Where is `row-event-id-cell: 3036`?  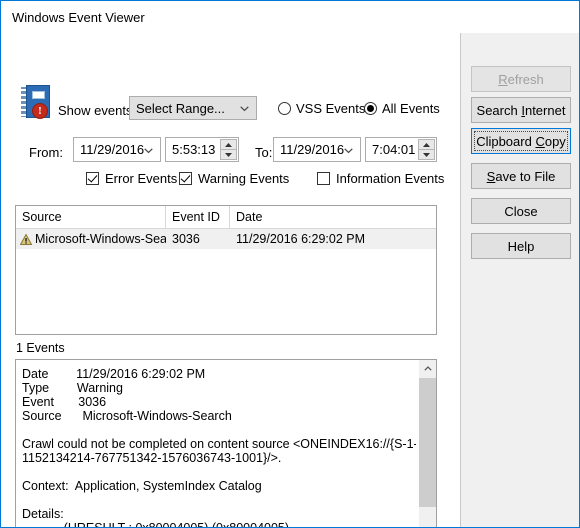 row-event-id-cell: 3036 is located at coordinates (186, 239).